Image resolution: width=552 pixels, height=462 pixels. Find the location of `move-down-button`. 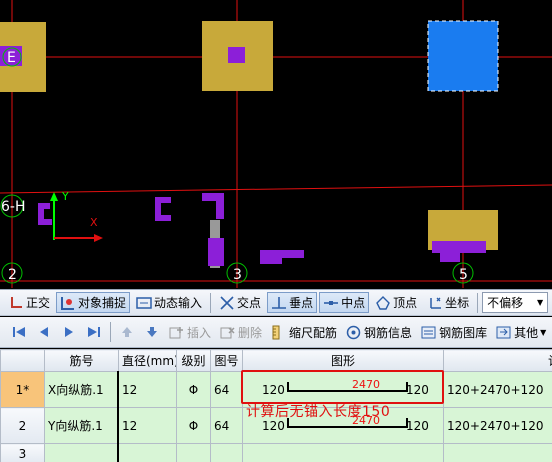

move-down-button is located at coordinates (152, 332).